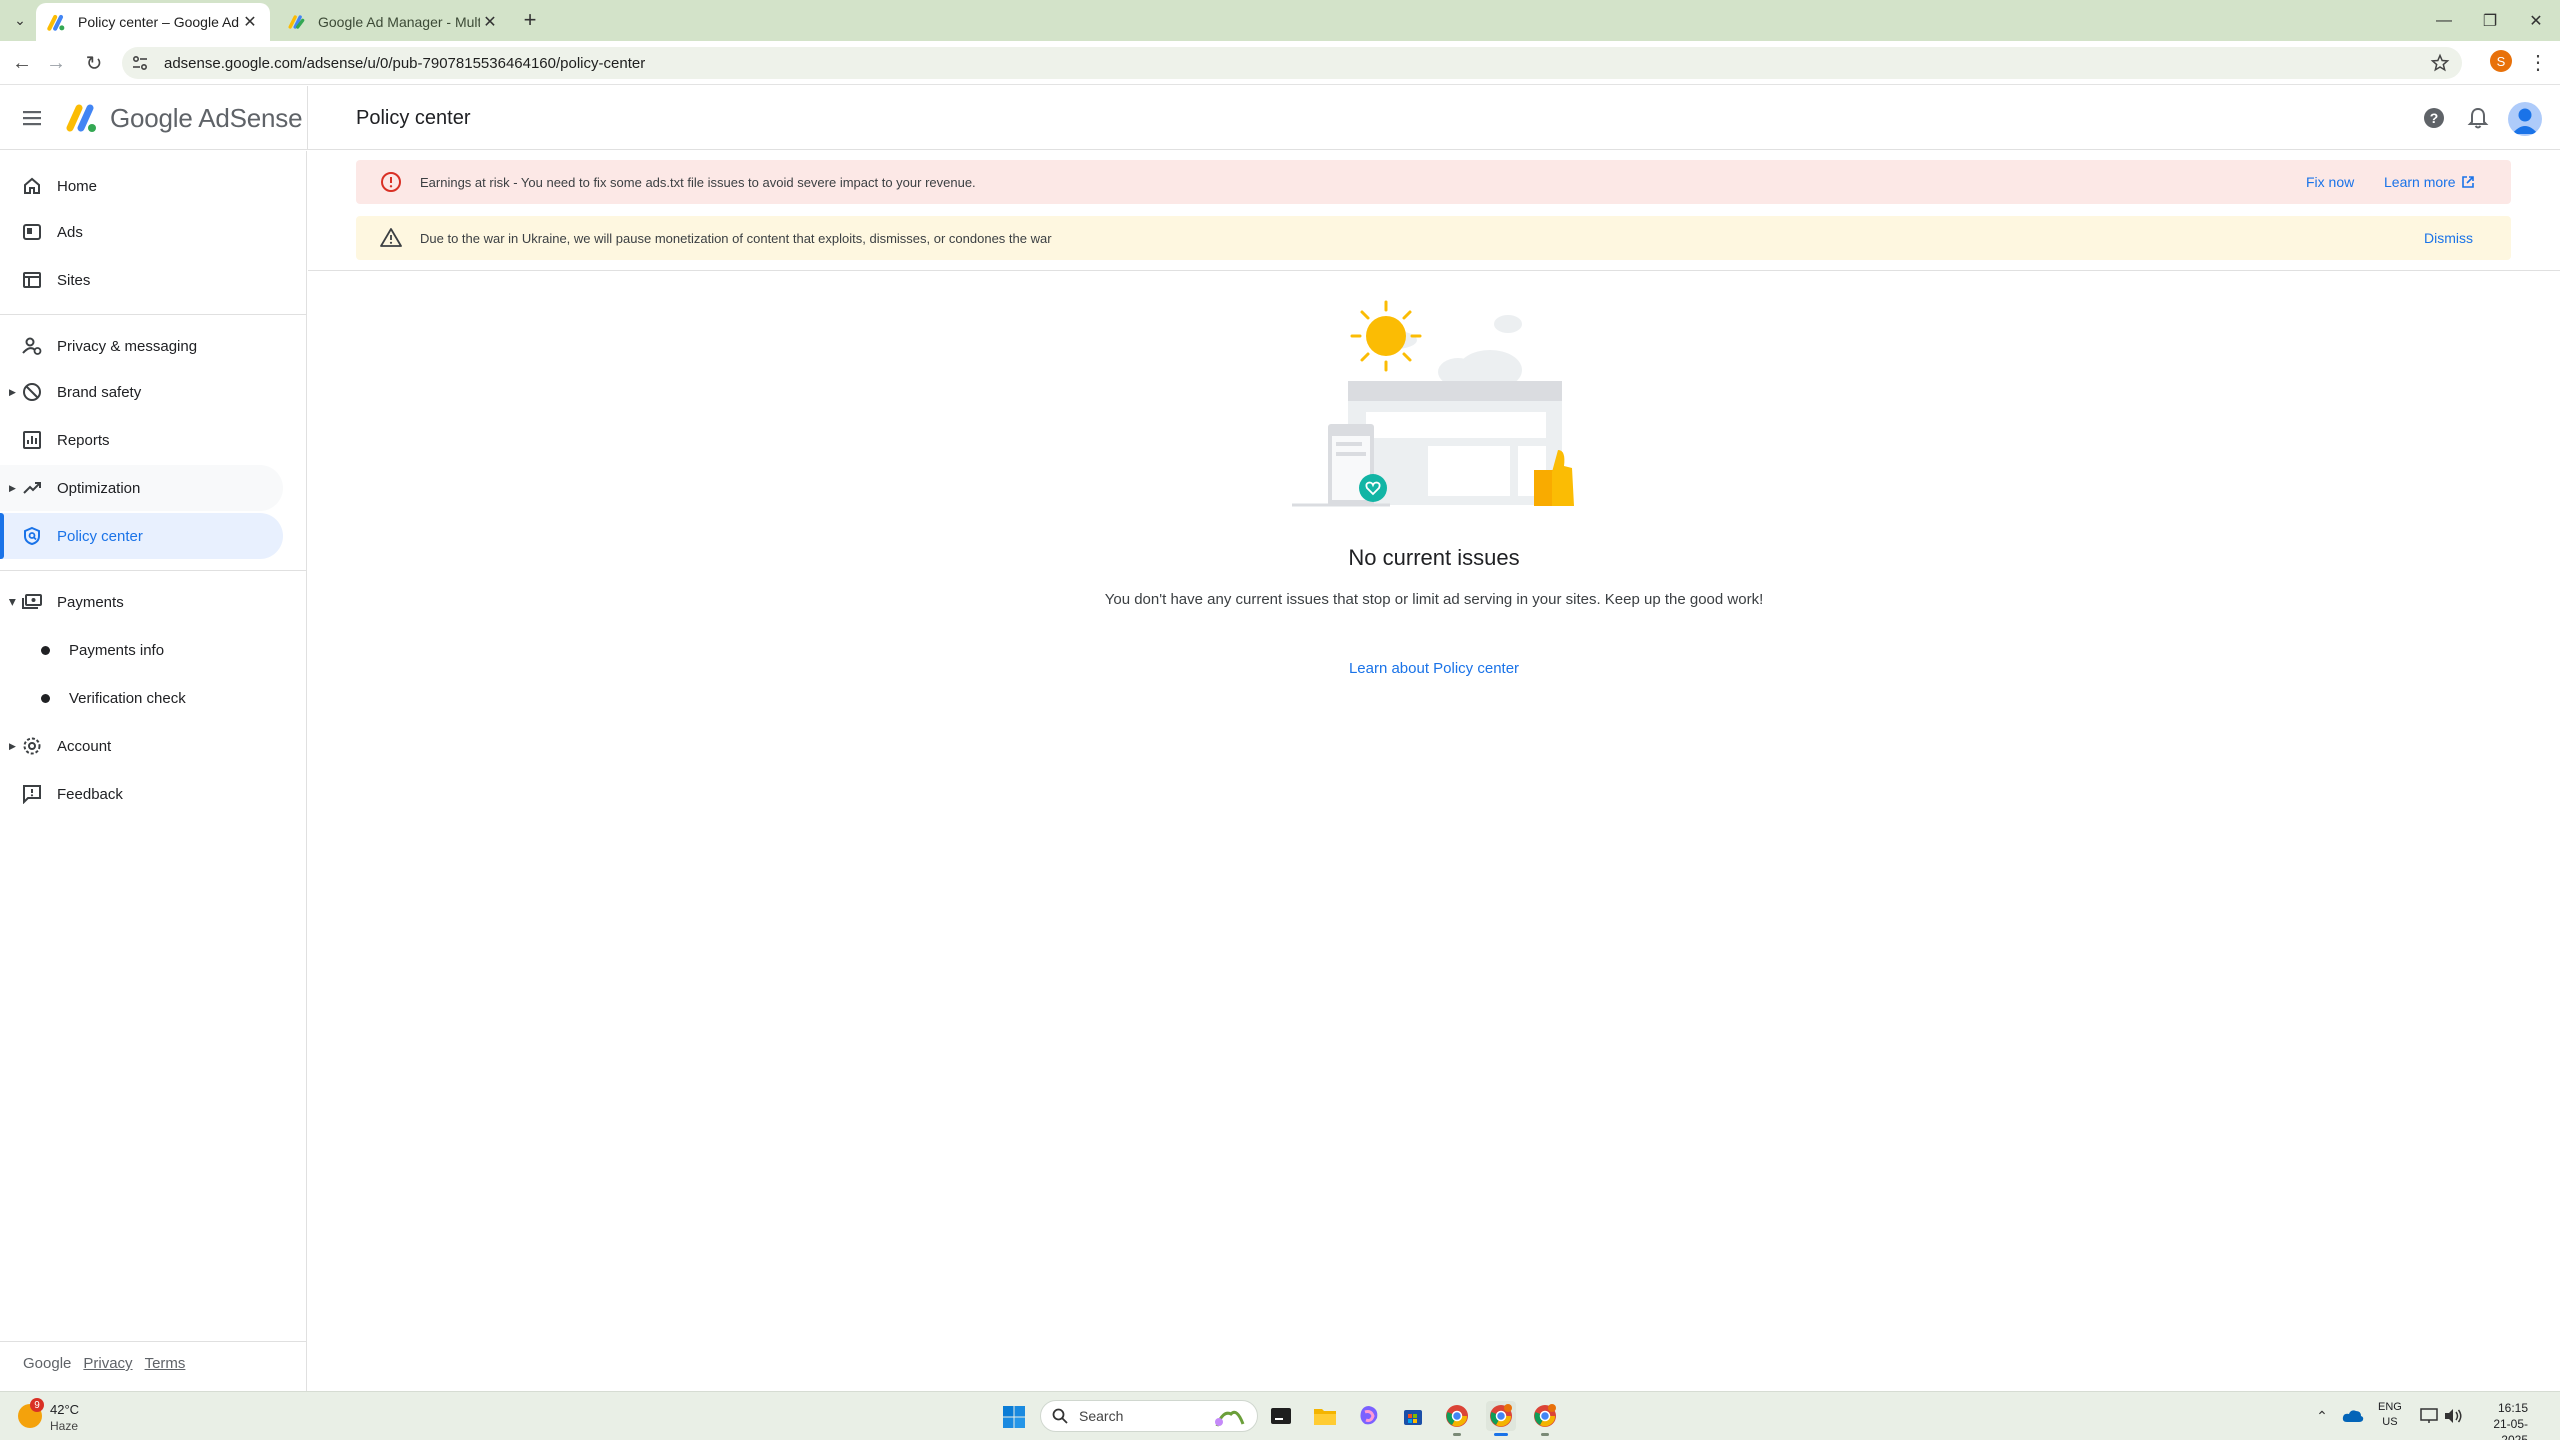 The image size is (2560, 1440). I want to click on onedrive-cloud-icon, so click(2353, 1416).